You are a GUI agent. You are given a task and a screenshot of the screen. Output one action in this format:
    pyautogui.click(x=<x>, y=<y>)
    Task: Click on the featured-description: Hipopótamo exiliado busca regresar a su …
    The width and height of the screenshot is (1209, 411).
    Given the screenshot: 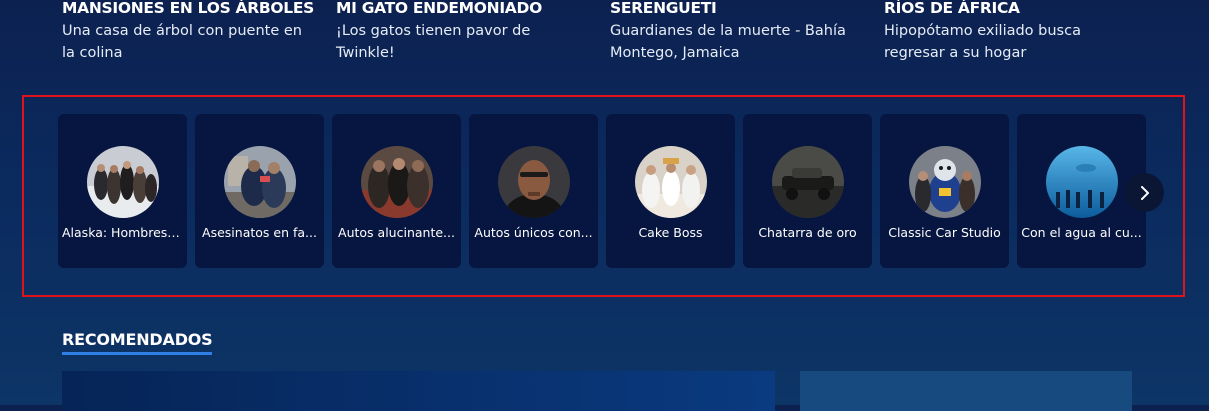 What is the action you would take?
    pyautogui.click(x=1009, y=42)
    